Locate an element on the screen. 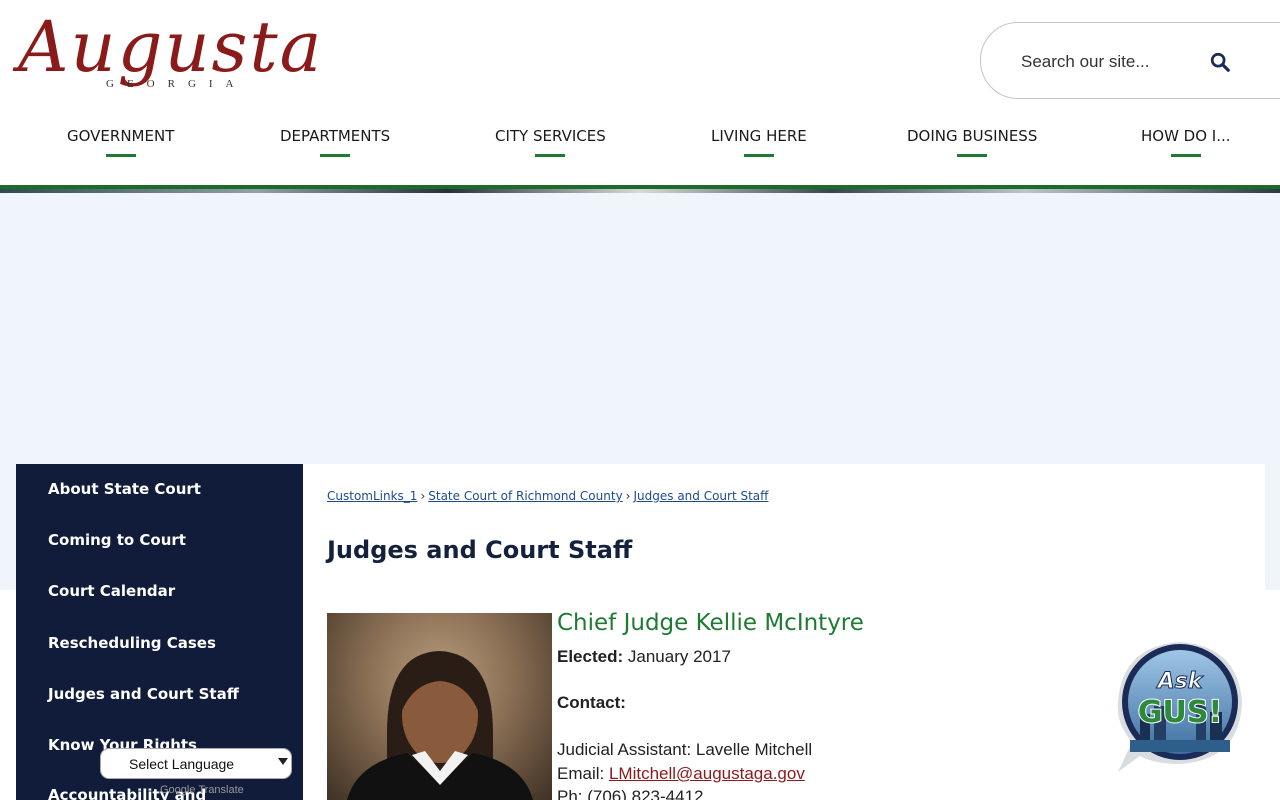  language-select: Select Language is located at coordinates (196, 763).